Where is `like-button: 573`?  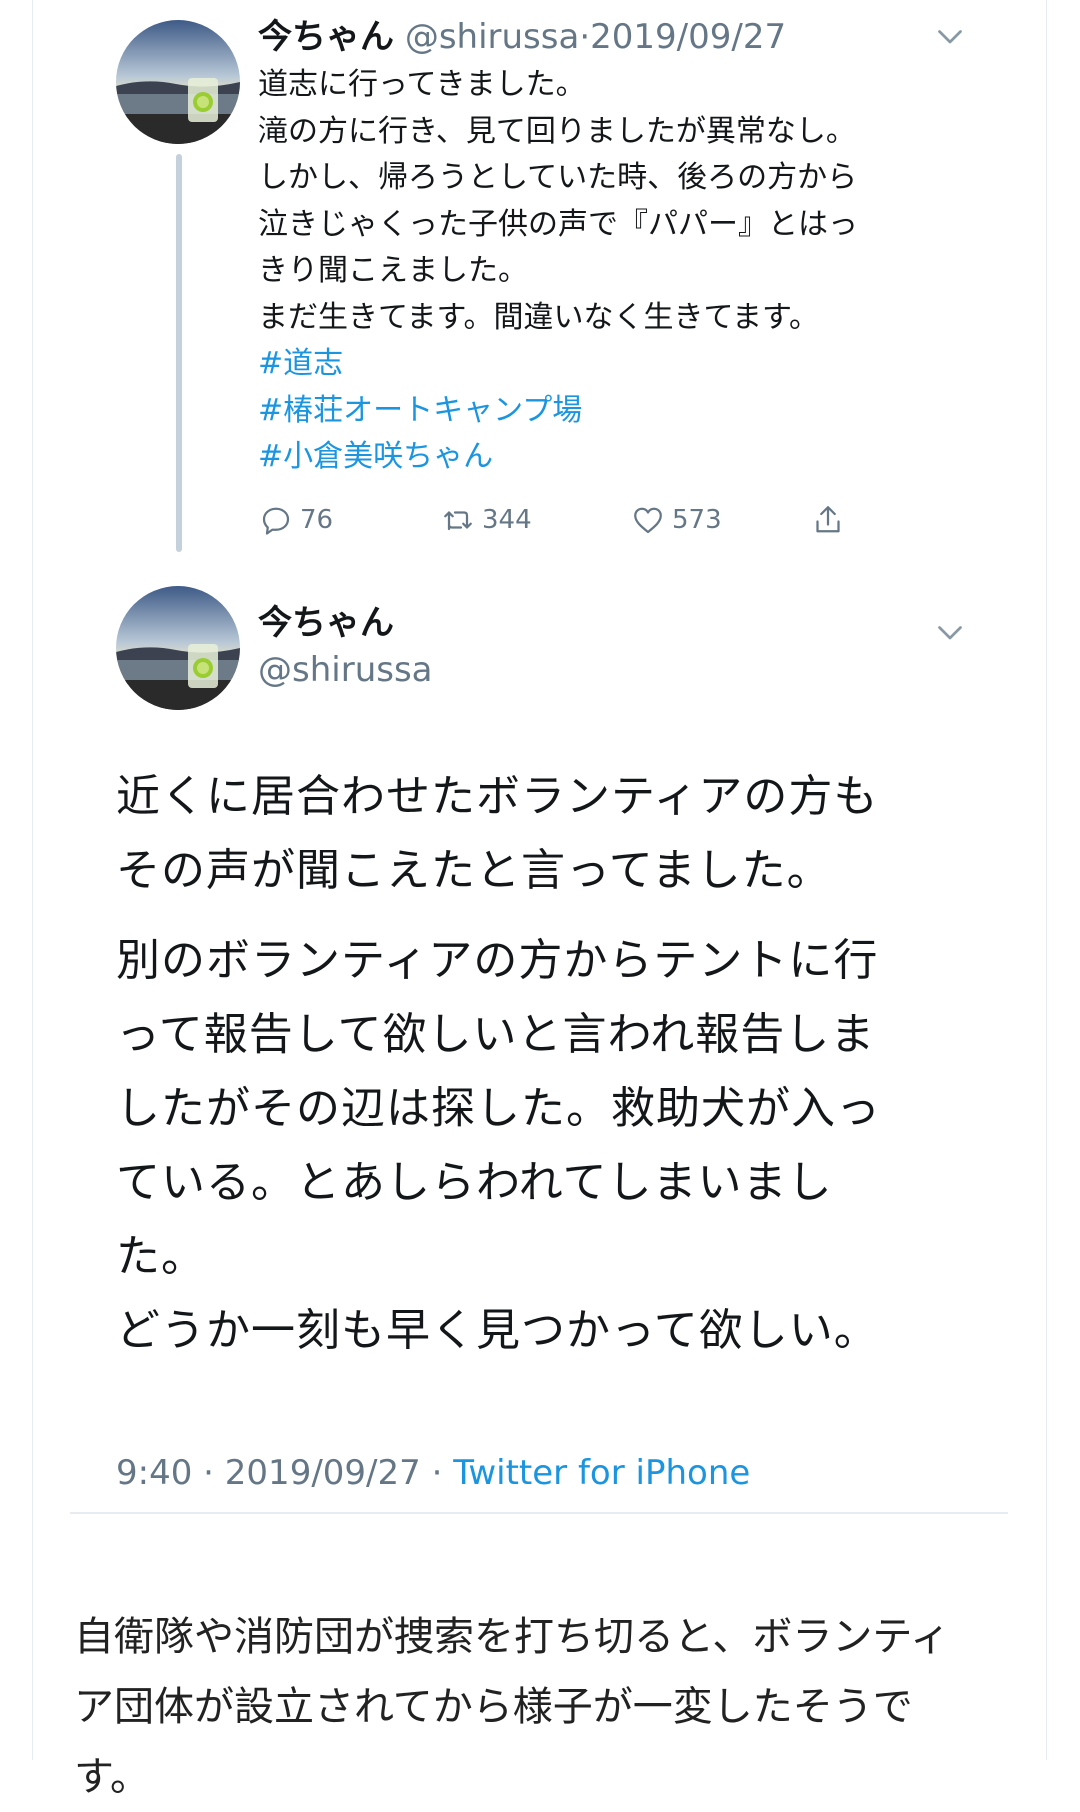
like-button: 573 is located at coordinates (676, 520).